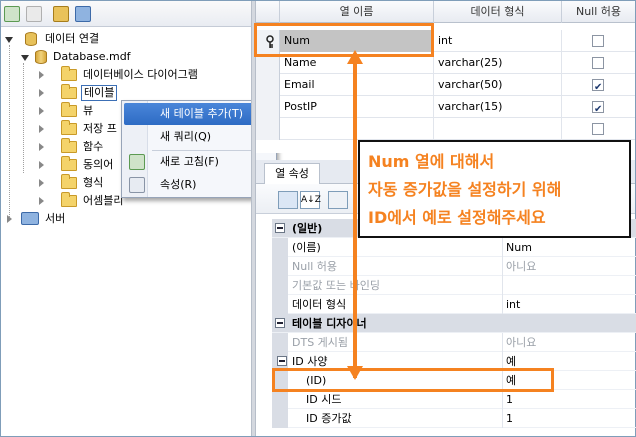 The width and height of the screenshot is (636, 437). What do you see at coordinates (454, 304) in the screenshot?
I see `property-row-data-type: 데이터 형식 int` at bounding box center [454, 304].